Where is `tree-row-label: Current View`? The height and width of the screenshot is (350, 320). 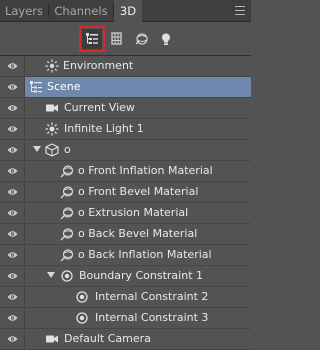
tree-row-label: Current View is located at coordinates (99, 107).